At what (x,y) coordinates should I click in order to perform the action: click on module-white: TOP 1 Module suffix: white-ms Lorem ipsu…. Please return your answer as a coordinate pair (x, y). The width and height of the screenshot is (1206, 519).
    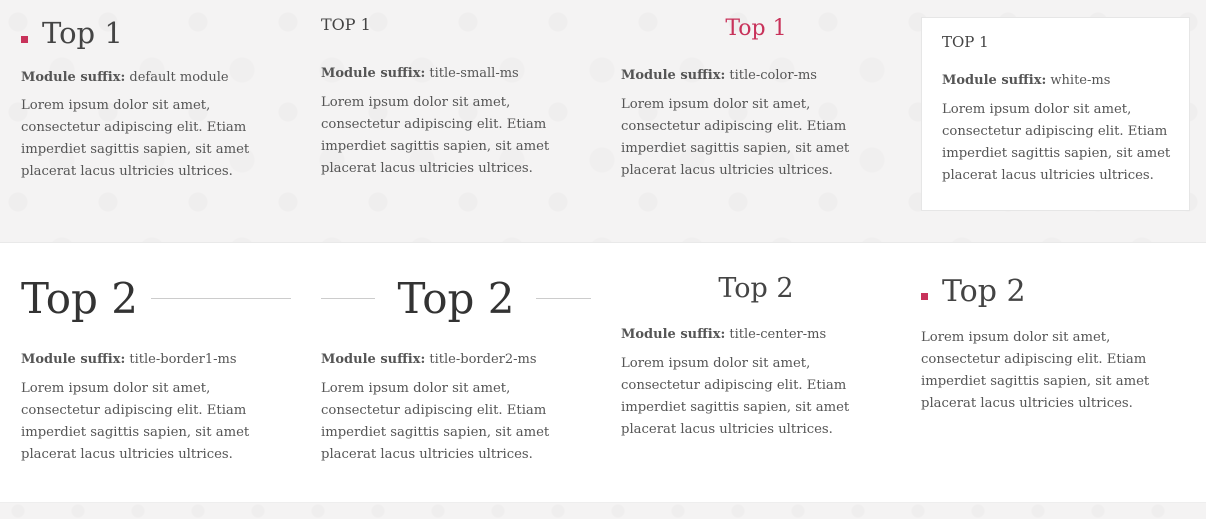
    Looking at the image, I should click on (1055, 114).